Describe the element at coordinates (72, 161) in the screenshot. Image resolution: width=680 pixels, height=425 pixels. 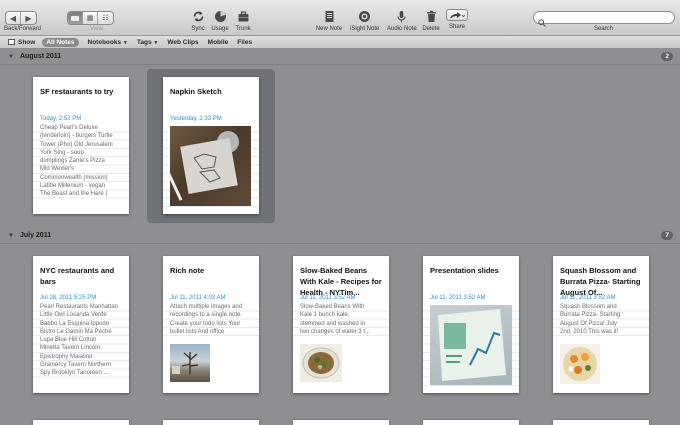
I see `snippet-line: dumplings Zante's Pizza` at that location.